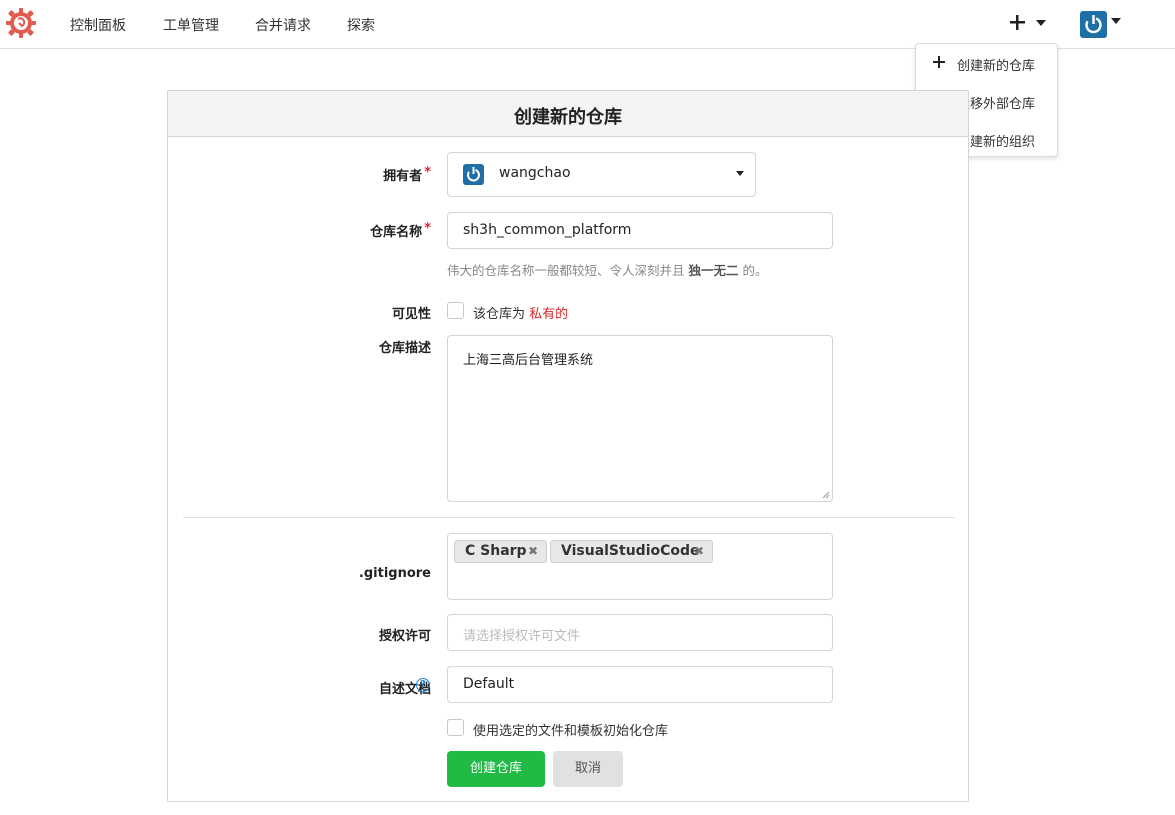 Image resolution: width=1175 pixels, height=815 pixels. What do you see at coordinates (570, 729) in the screenshot?
I see `auto-init-label: 使用选定的文件和模板初始化仓库` at bounding box center [570, 729].